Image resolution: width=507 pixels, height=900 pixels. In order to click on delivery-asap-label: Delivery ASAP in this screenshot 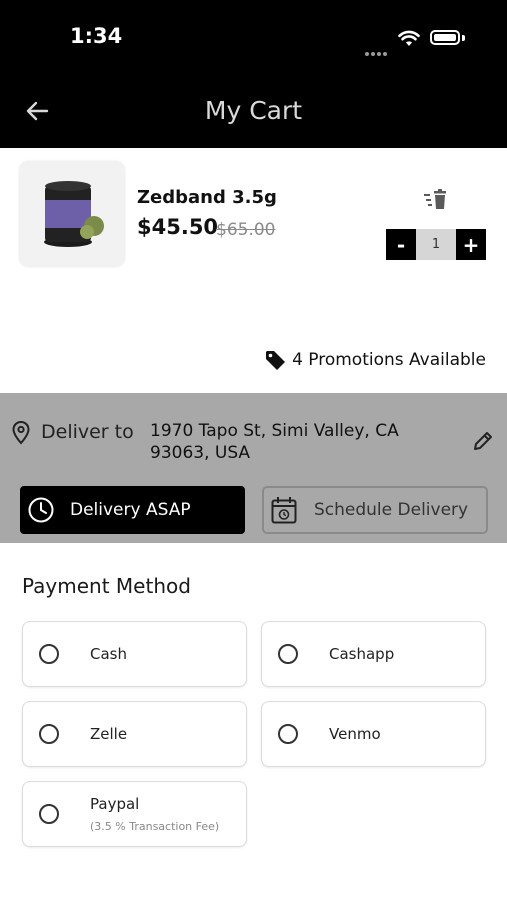, I will do `click(130, 510)`.